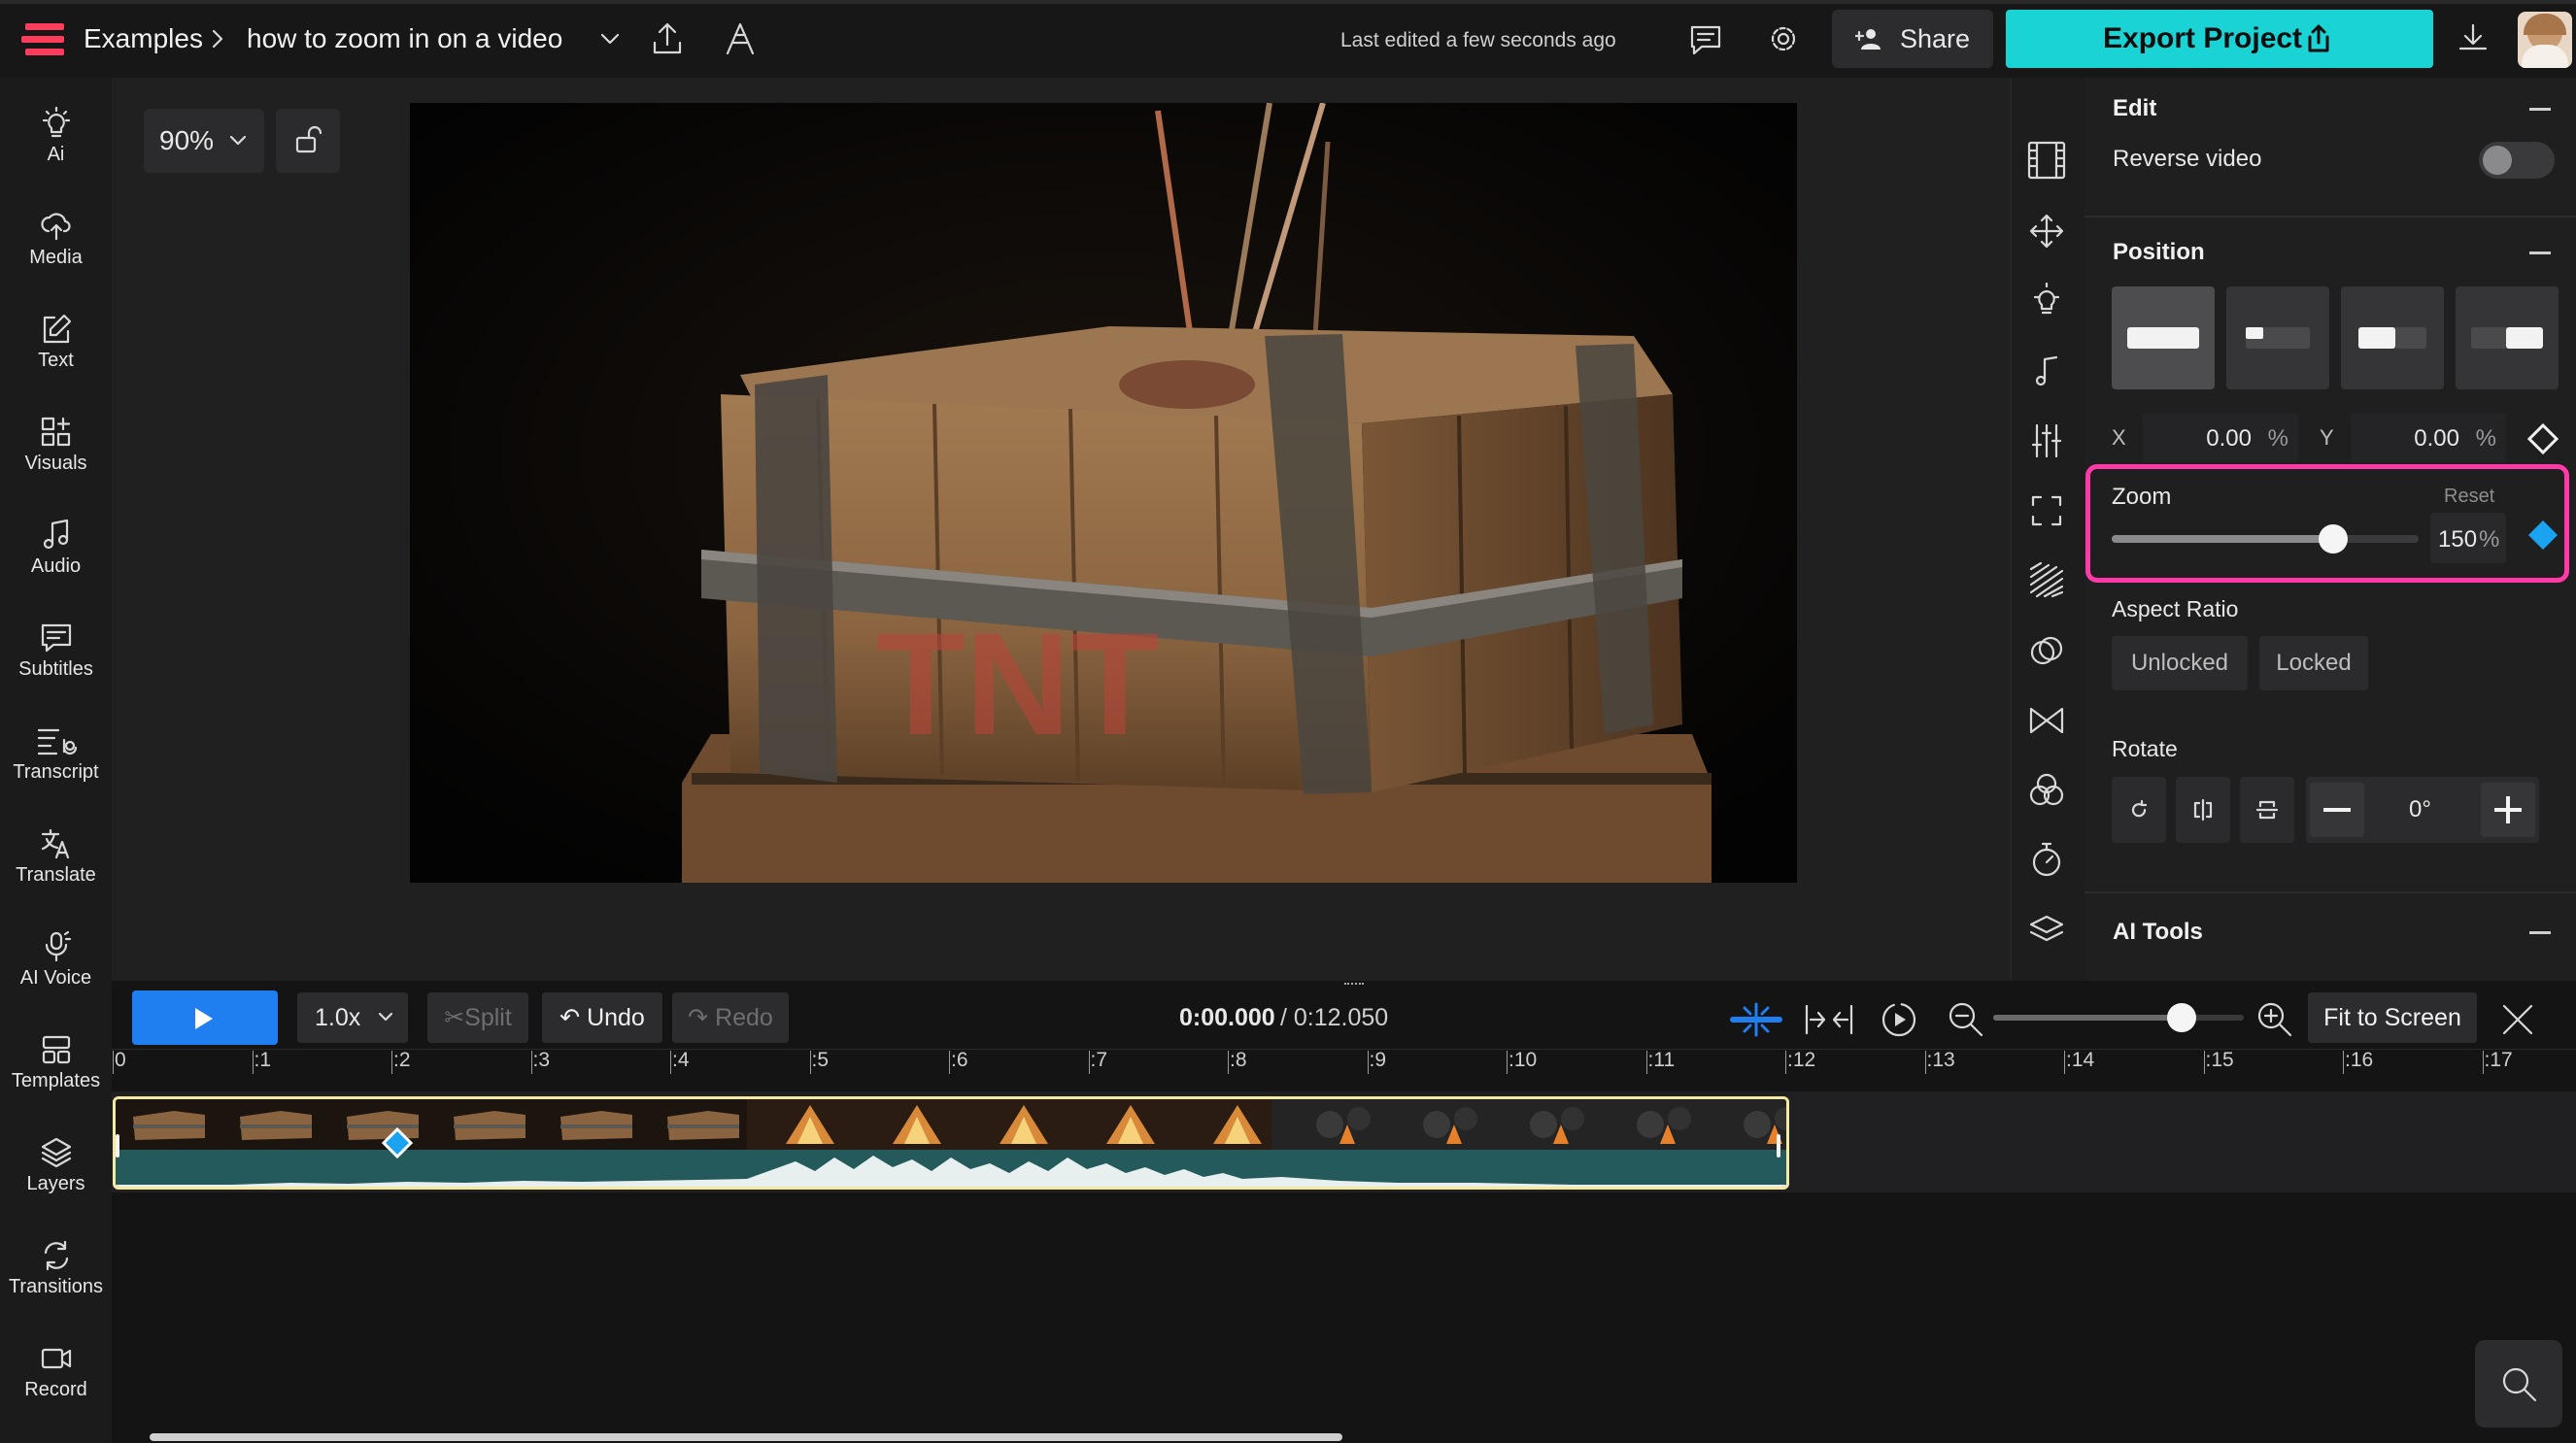 The image size is (2576, 1443). I want to click on close-timeline-icon, so click(2517, 1022).